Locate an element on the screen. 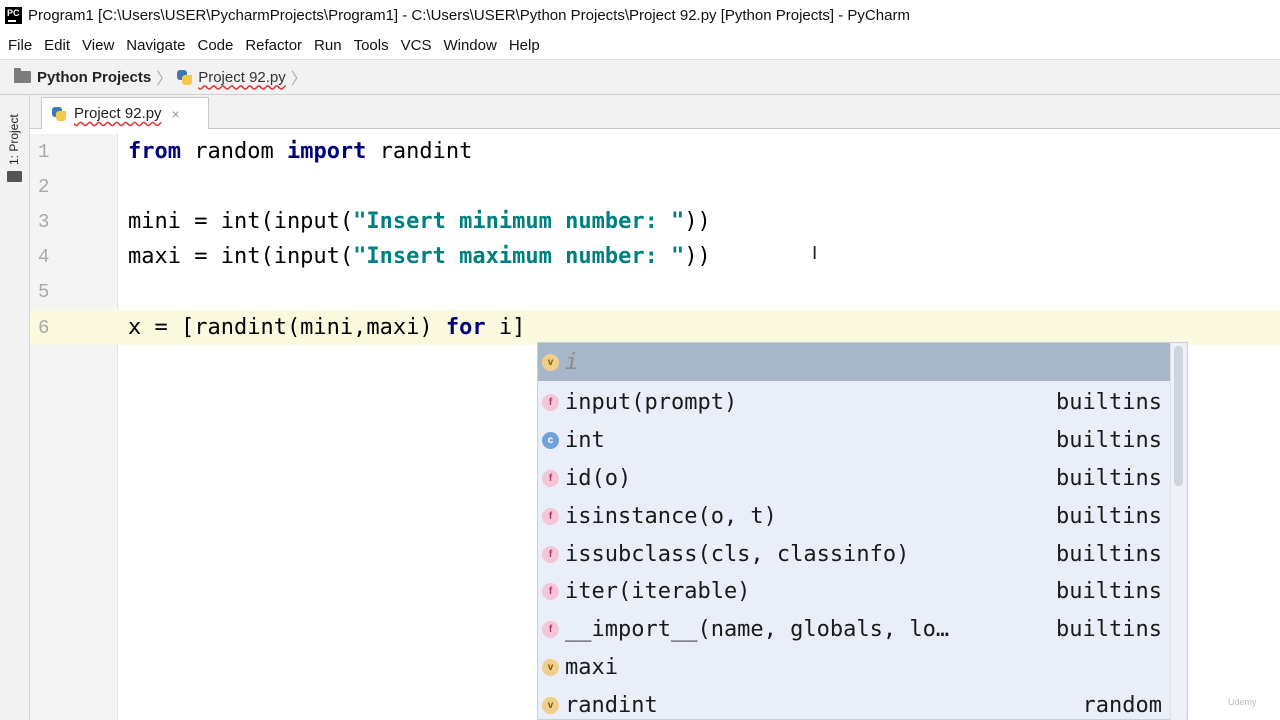 This screenshot has height=720, width=1280. breadcrumb: Python Projects 〉 Project 92.py 〉 is located at coordinates (640, 77).